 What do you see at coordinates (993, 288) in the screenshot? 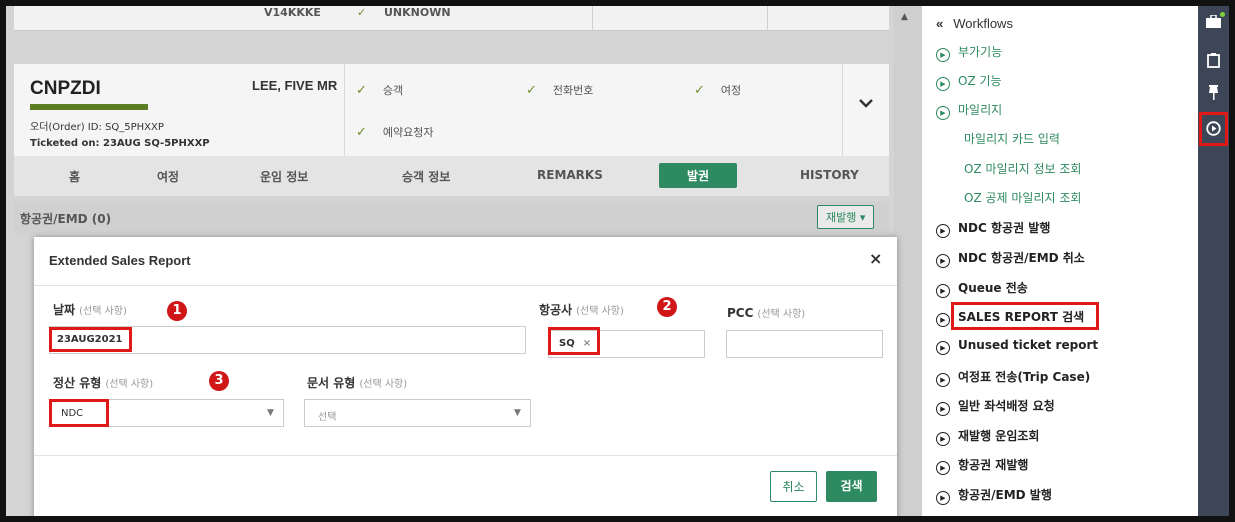
I see `workflow-item-label: Queue 전송` at bounding box center [993, 288].